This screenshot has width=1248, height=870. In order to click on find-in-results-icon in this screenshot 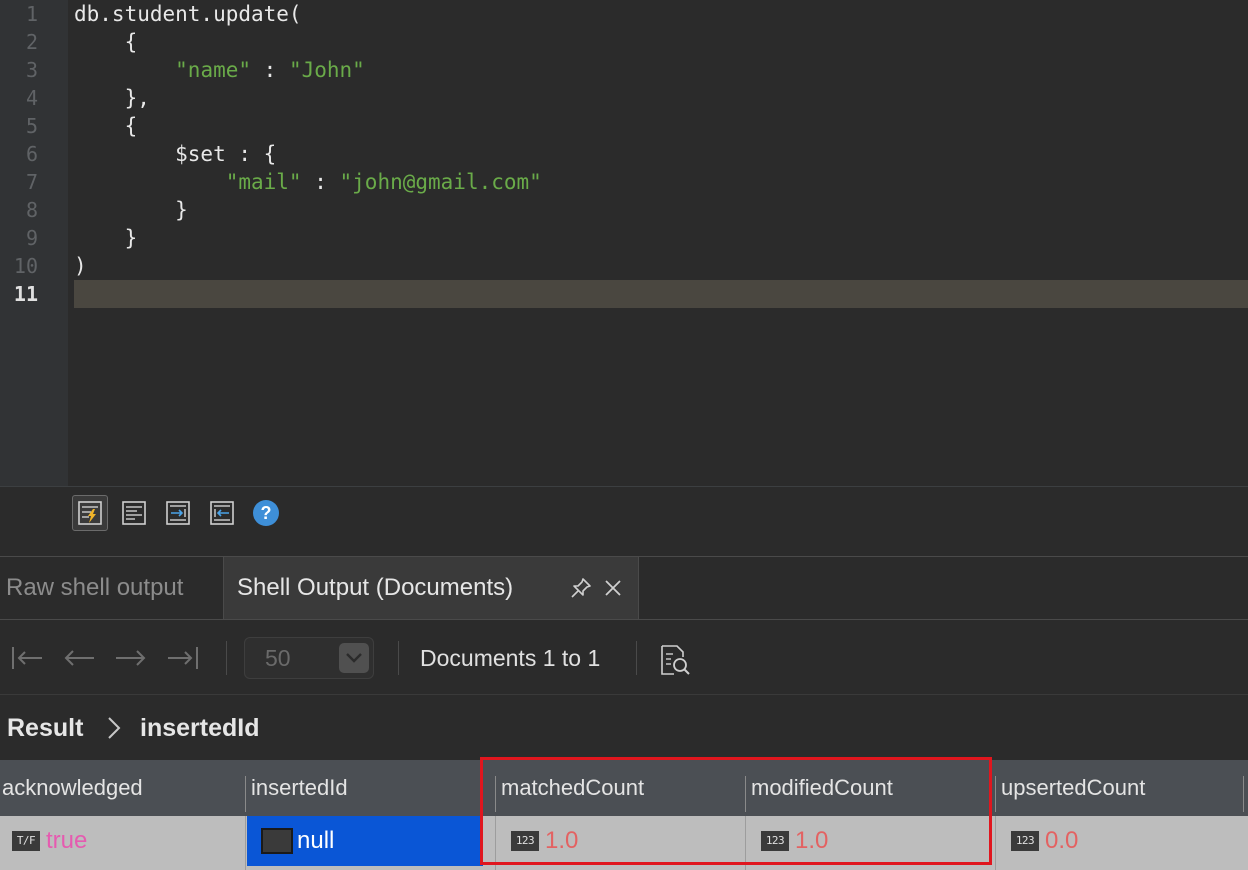, I will do `click(675, 660)`.